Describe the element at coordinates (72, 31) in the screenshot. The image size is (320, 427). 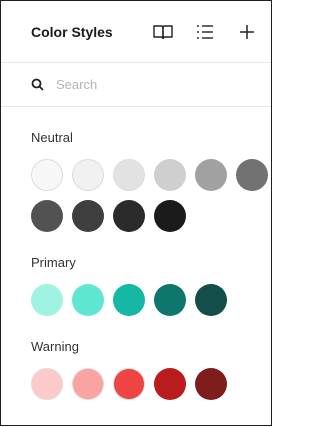
I see `panel-title: Color Styles` at that location.